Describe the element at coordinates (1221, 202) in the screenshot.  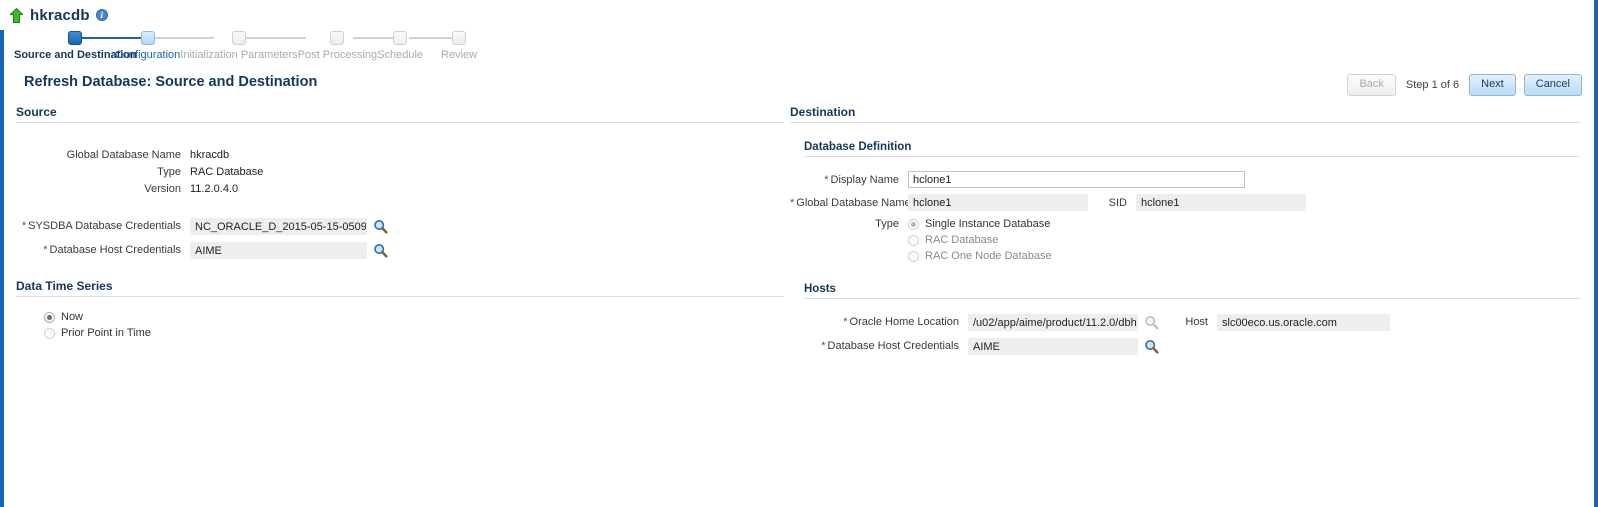
I see `sid-input: hclone1` at that location.